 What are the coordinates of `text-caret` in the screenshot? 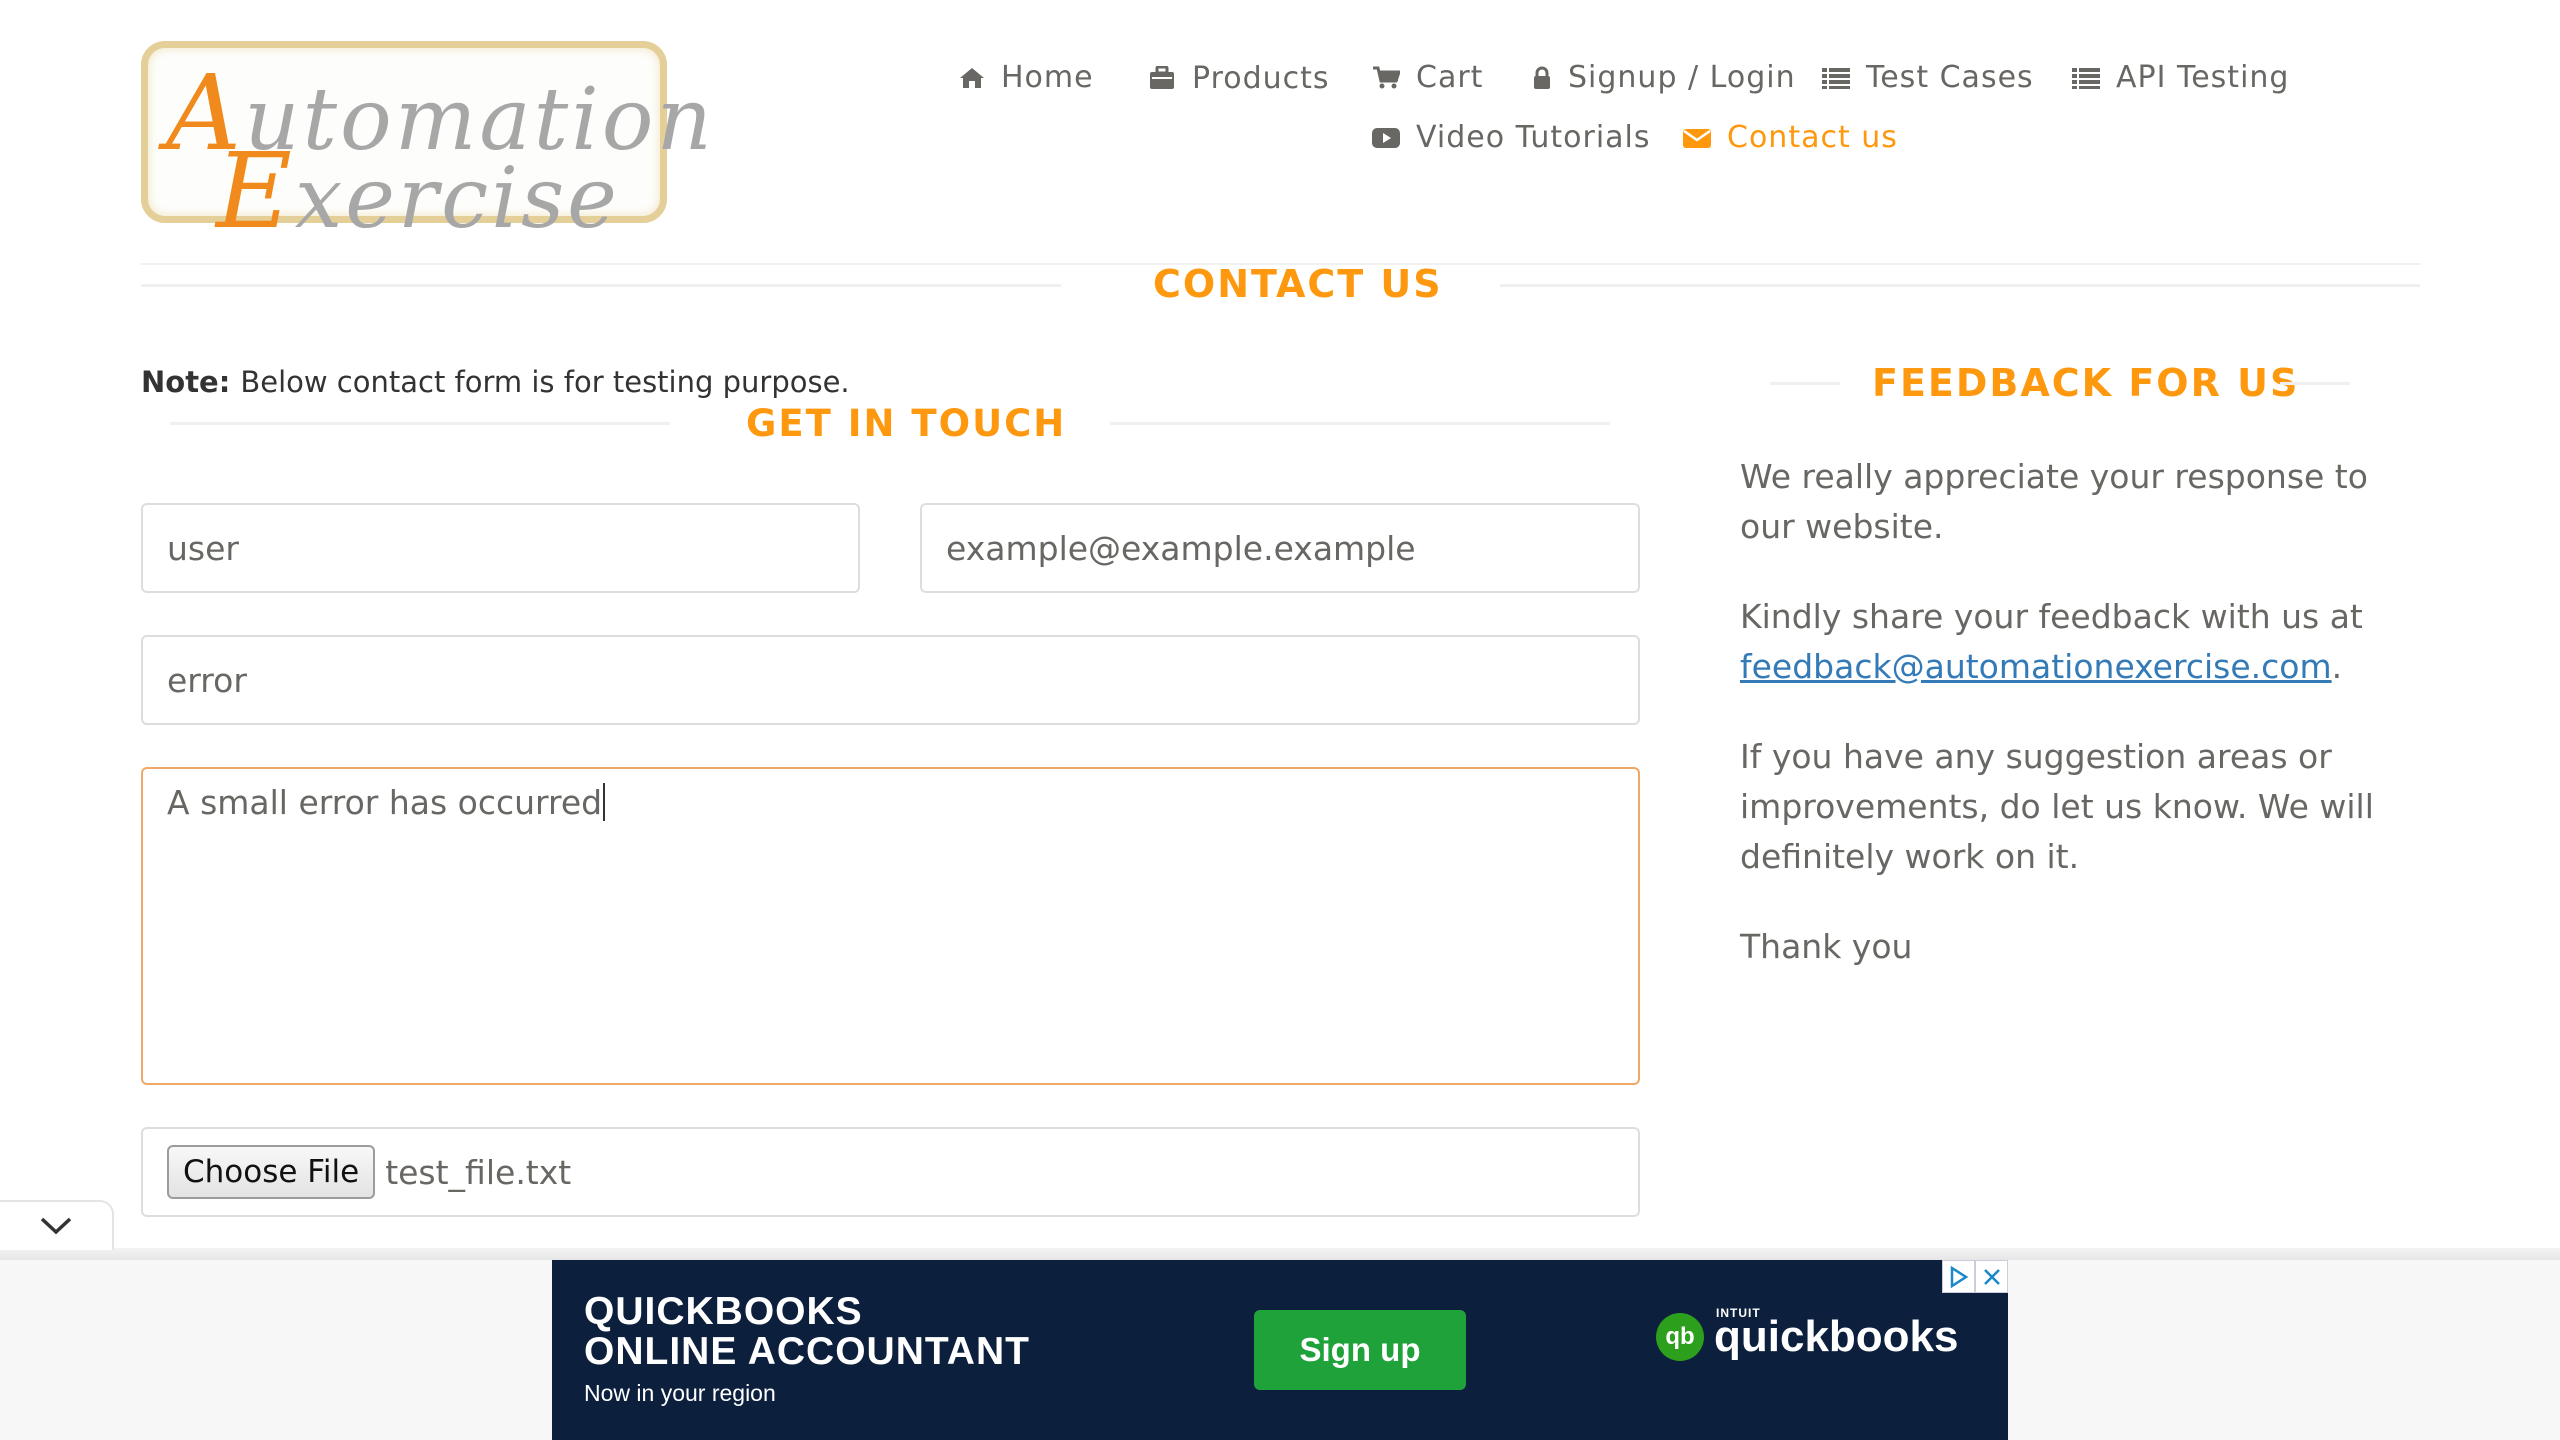 It's located at (604, 802).